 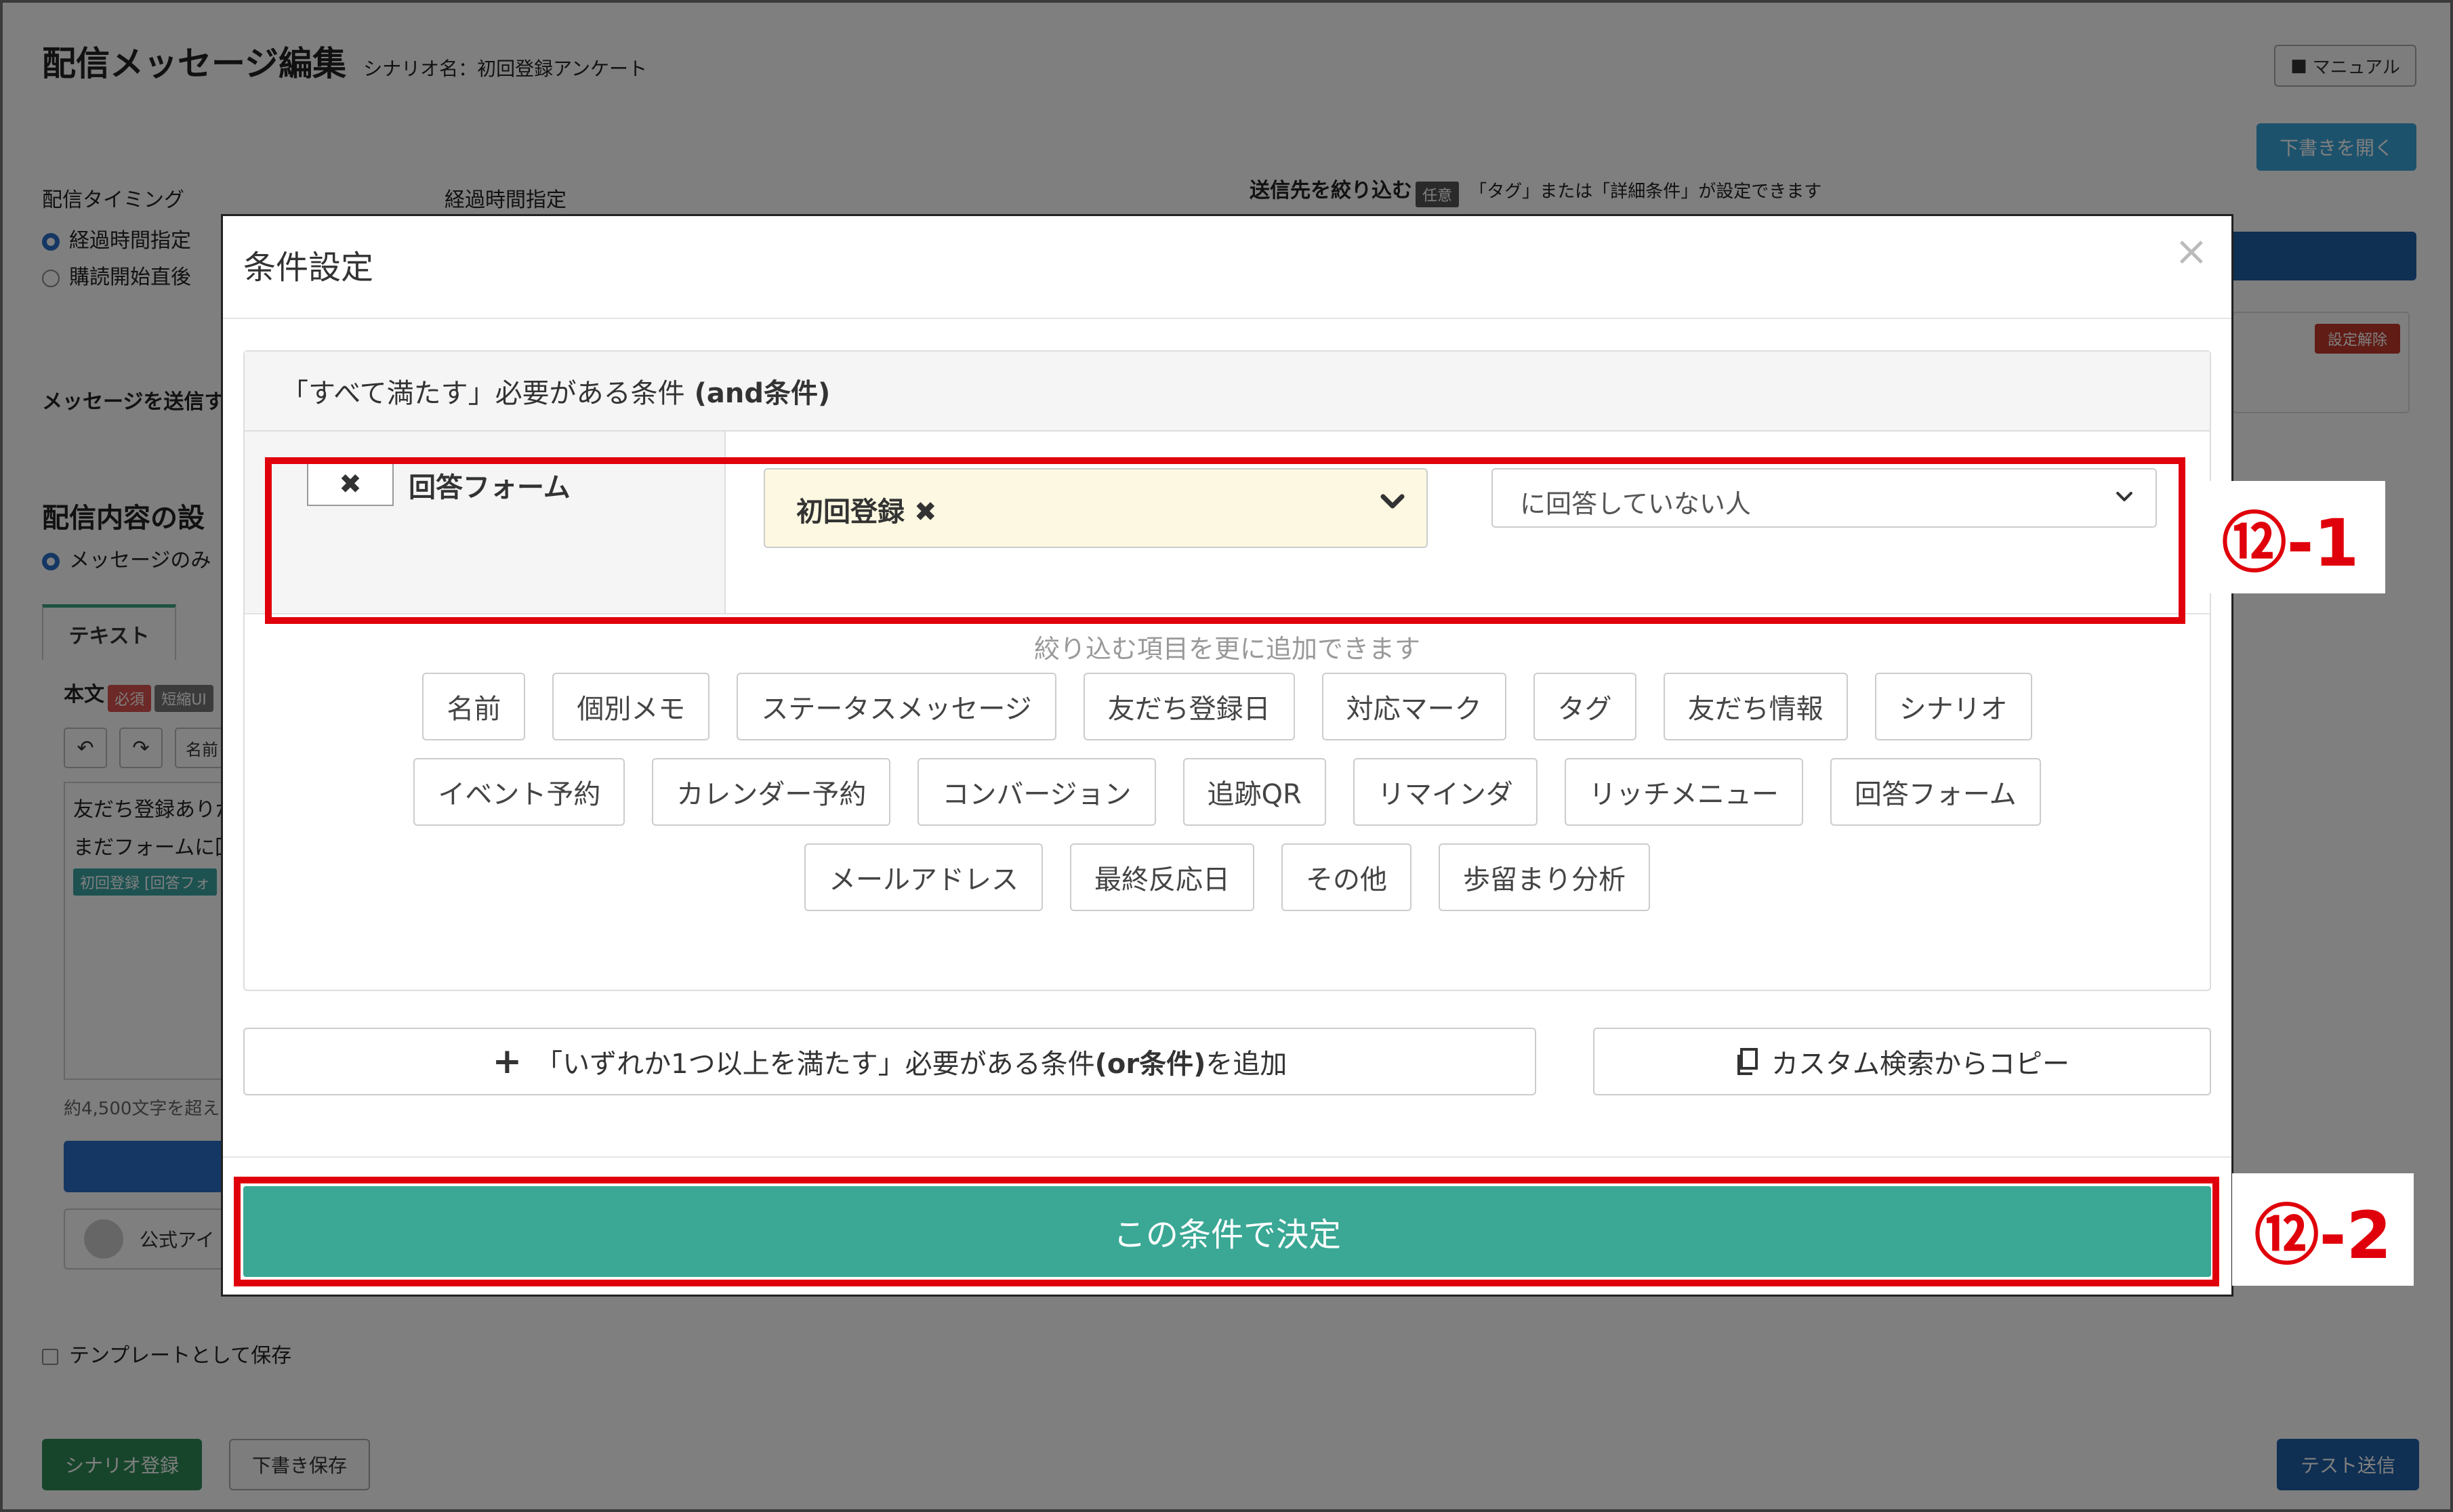 I want to click on add-or-condition-button: + 「いずれか1つ以上を満たす」必要がある条件 (or条件) を追加, so click(x=889, y=1061).